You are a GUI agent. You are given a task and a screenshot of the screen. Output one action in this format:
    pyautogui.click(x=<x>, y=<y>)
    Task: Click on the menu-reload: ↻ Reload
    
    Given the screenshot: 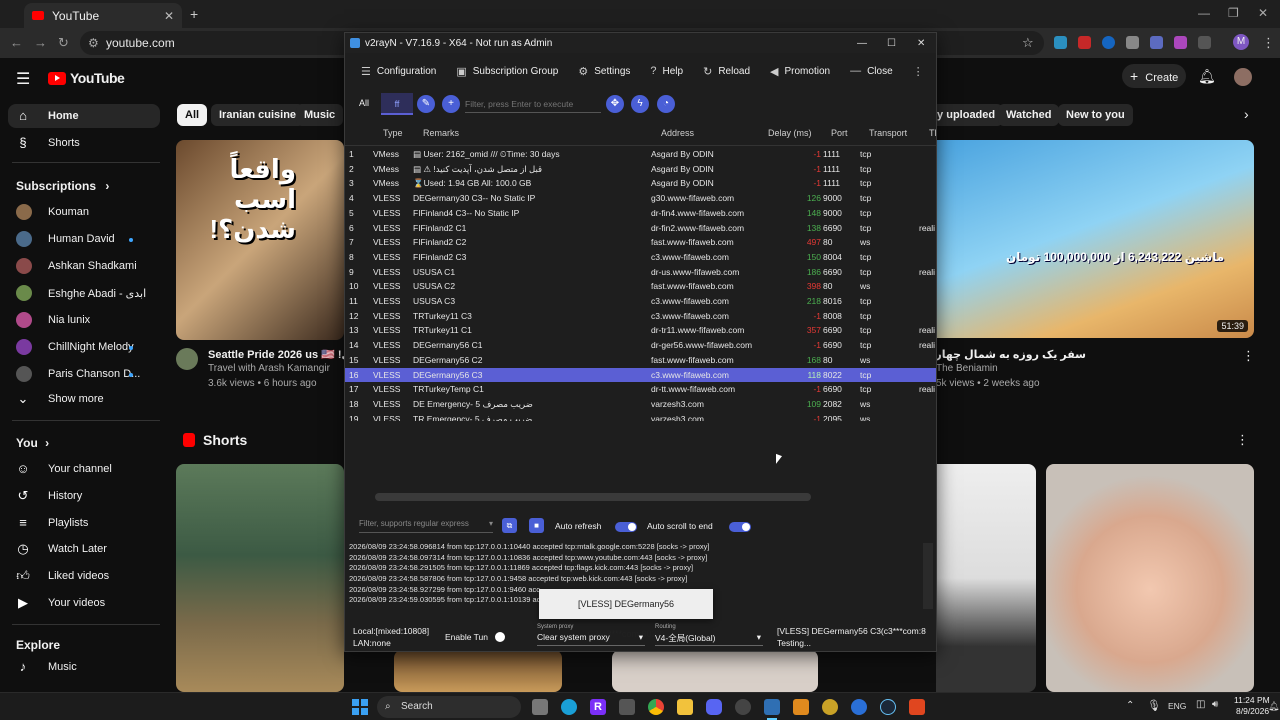 What is the action you would take?
    pyautogui.click(x=726, y=71)
    